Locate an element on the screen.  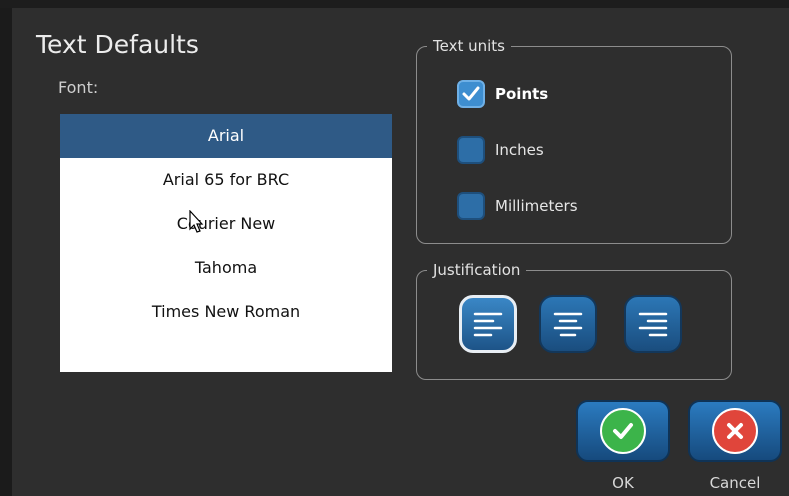
right-align-icon is located at coordinates (653, 324).